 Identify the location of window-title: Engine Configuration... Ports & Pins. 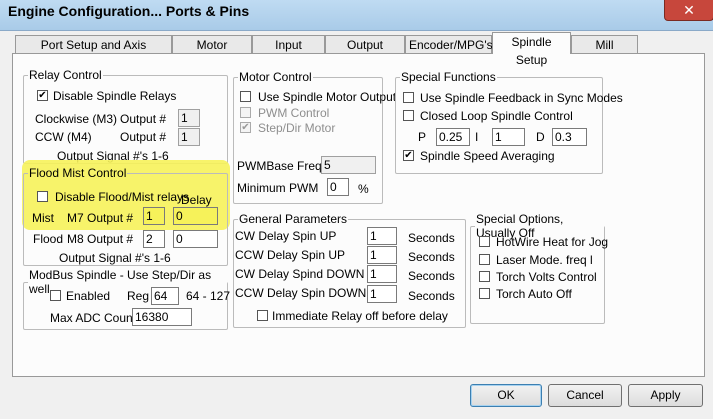
(129, 11).